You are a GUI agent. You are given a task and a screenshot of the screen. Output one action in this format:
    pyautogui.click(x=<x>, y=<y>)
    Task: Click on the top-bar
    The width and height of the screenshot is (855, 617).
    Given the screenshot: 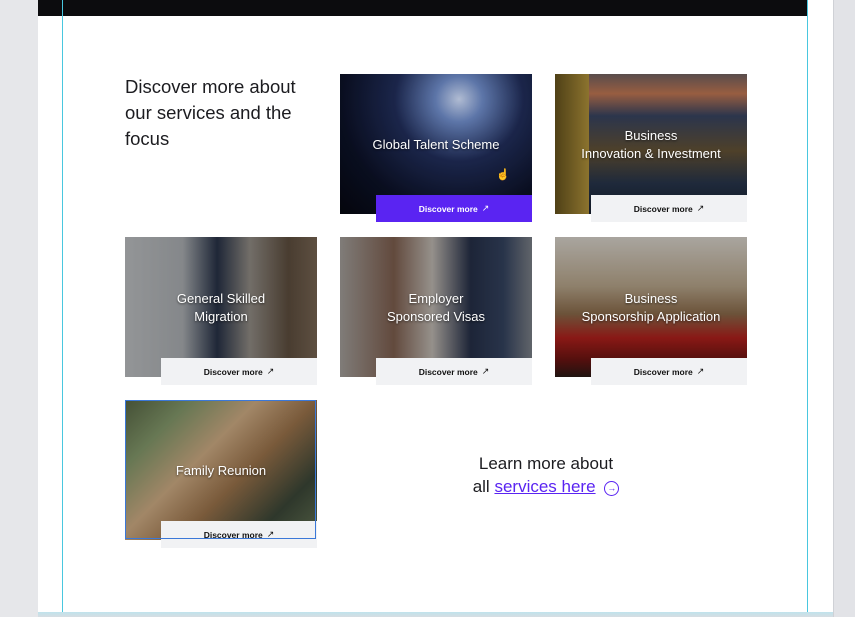 What is the action you would take?
    pyautogui.click(x=423, y=8)
    